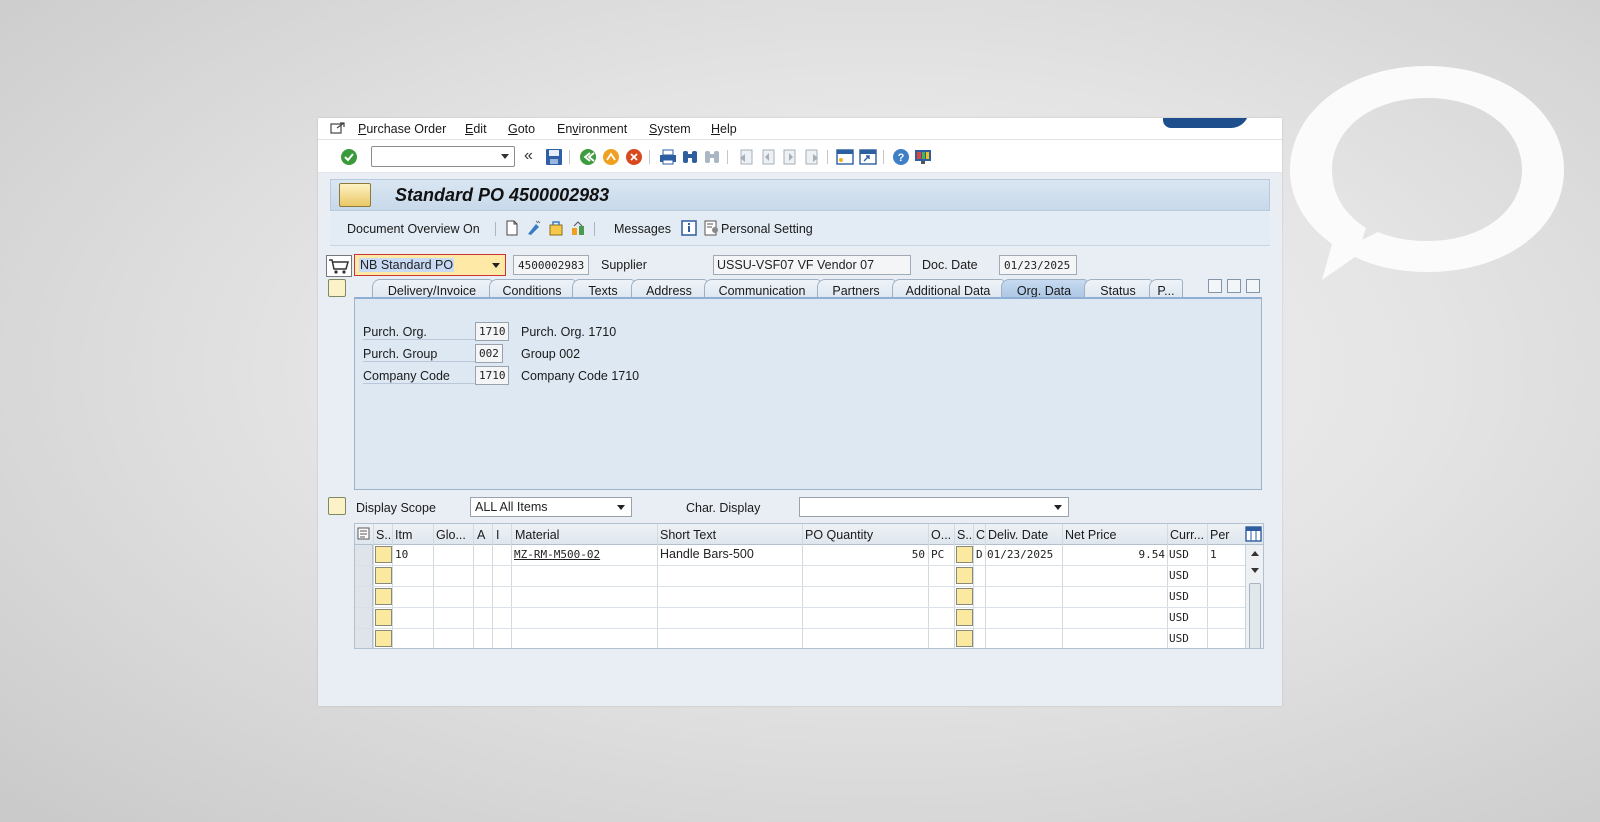  I want to click on menu-purchase-order: Purchase Order, so click(402, 129).